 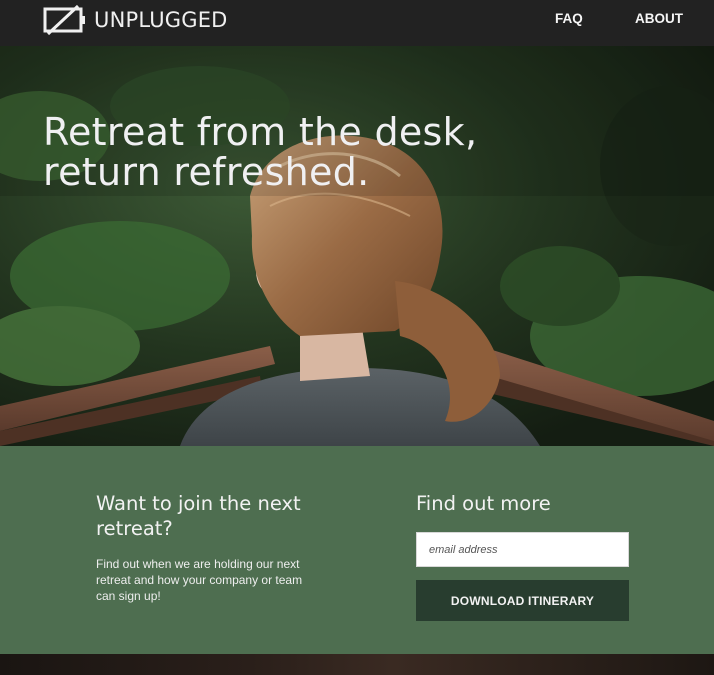 What do you see at coordinates (206, 172) in the screenshot?
I see `hero-title-line-2: return refreshed.` at bounding box center [206, 172].